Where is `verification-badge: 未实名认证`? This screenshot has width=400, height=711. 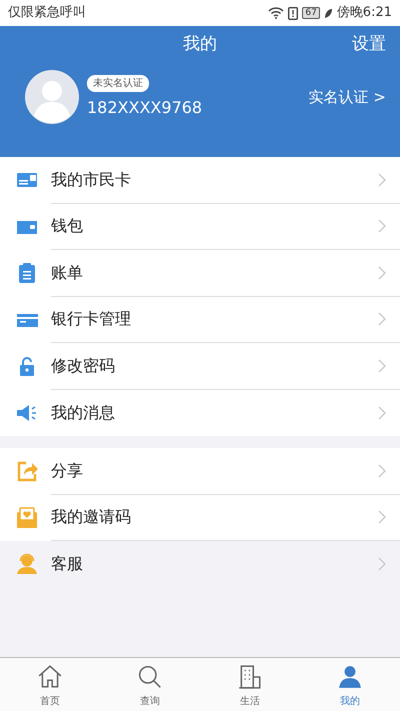 verification-badge: 未实名认证 is located at coordinates (118, 83).